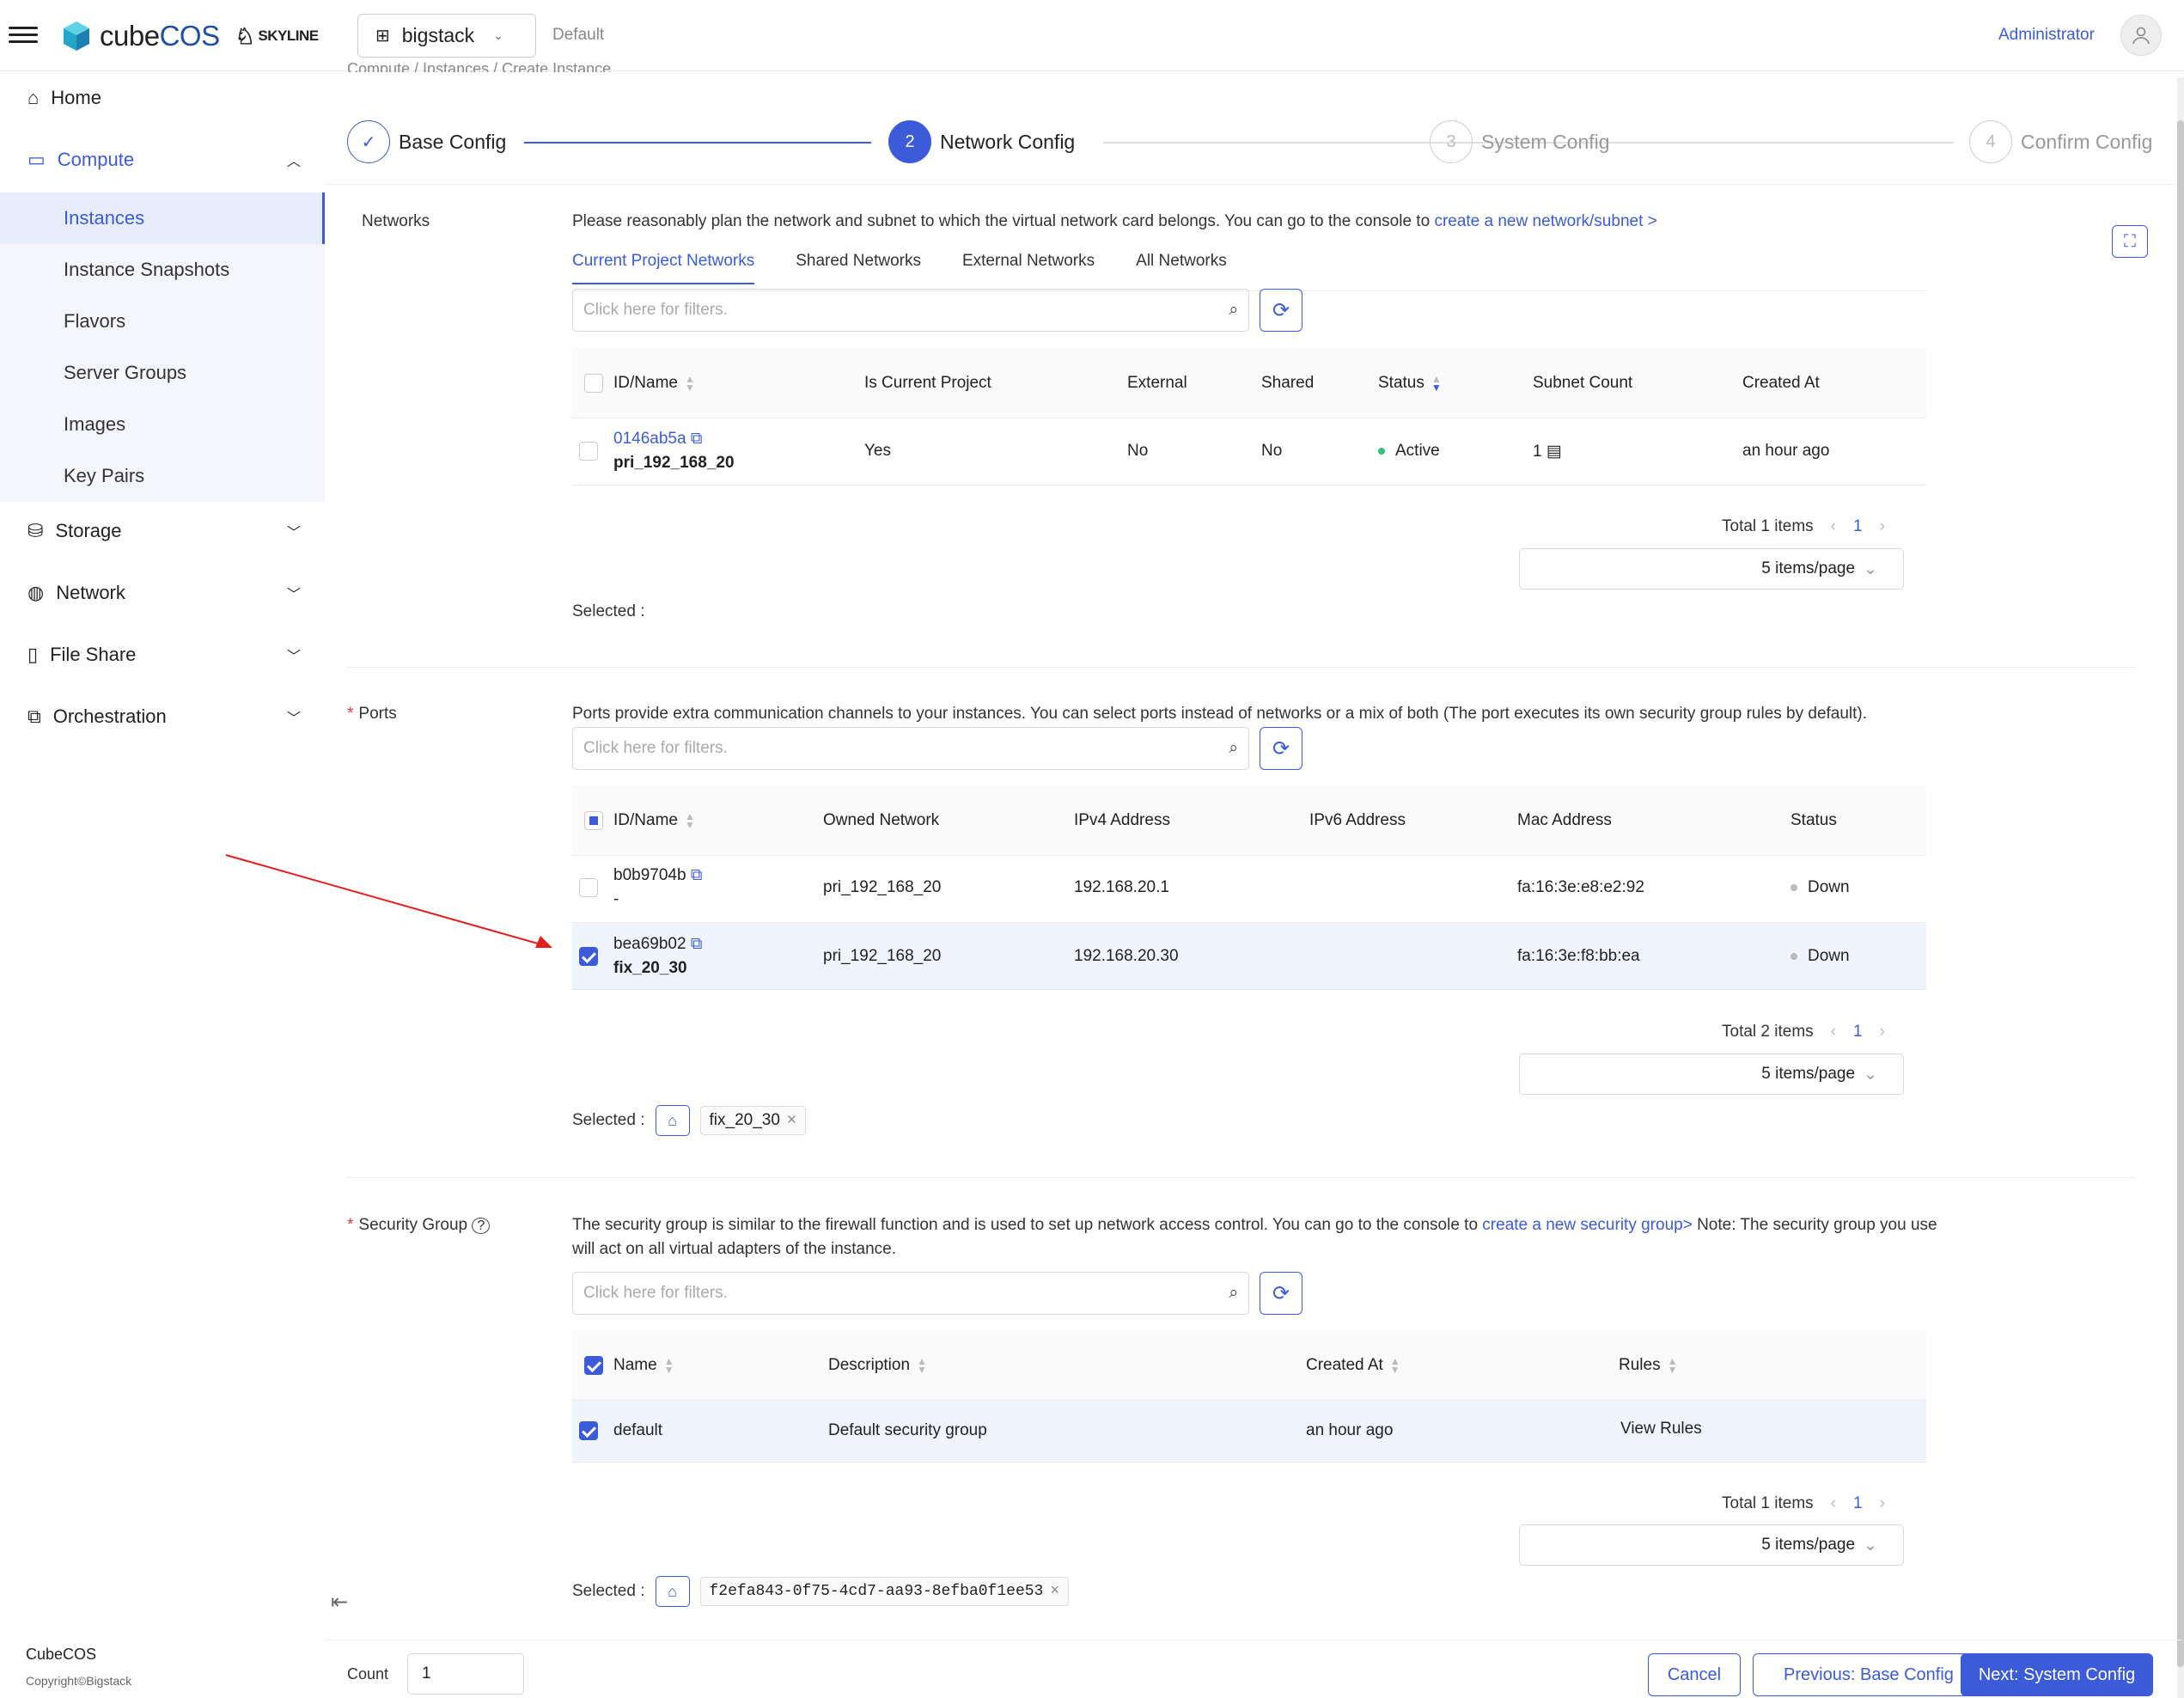  I want to click on status-dot-icon, so click(1794, 887).